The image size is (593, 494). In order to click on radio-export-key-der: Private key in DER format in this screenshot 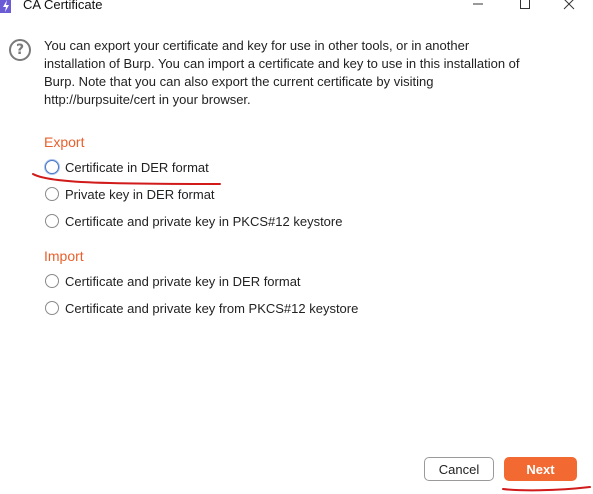, I will do `click(130, 194)`.